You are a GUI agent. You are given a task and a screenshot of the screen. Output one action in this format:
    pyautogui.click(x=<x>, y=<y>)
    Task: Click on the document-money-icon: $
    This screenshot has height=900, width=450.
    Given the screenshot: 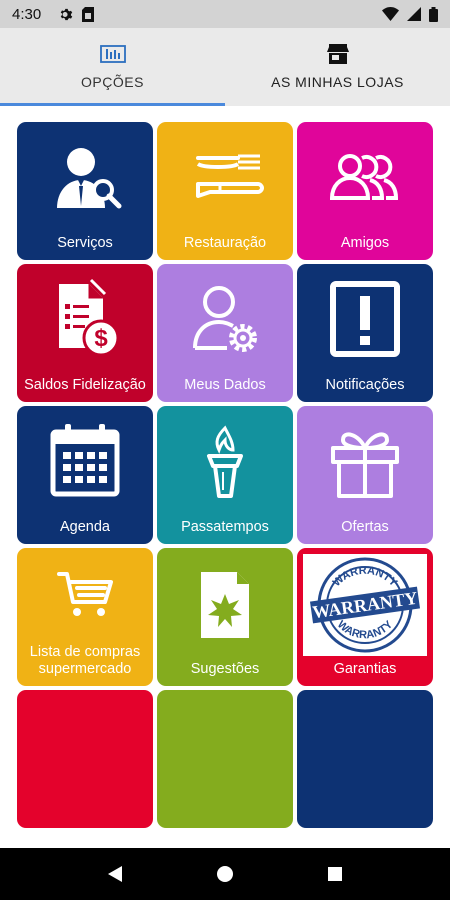 What is the action you would take?
    pyautogui.click(x=89, y=317)
    